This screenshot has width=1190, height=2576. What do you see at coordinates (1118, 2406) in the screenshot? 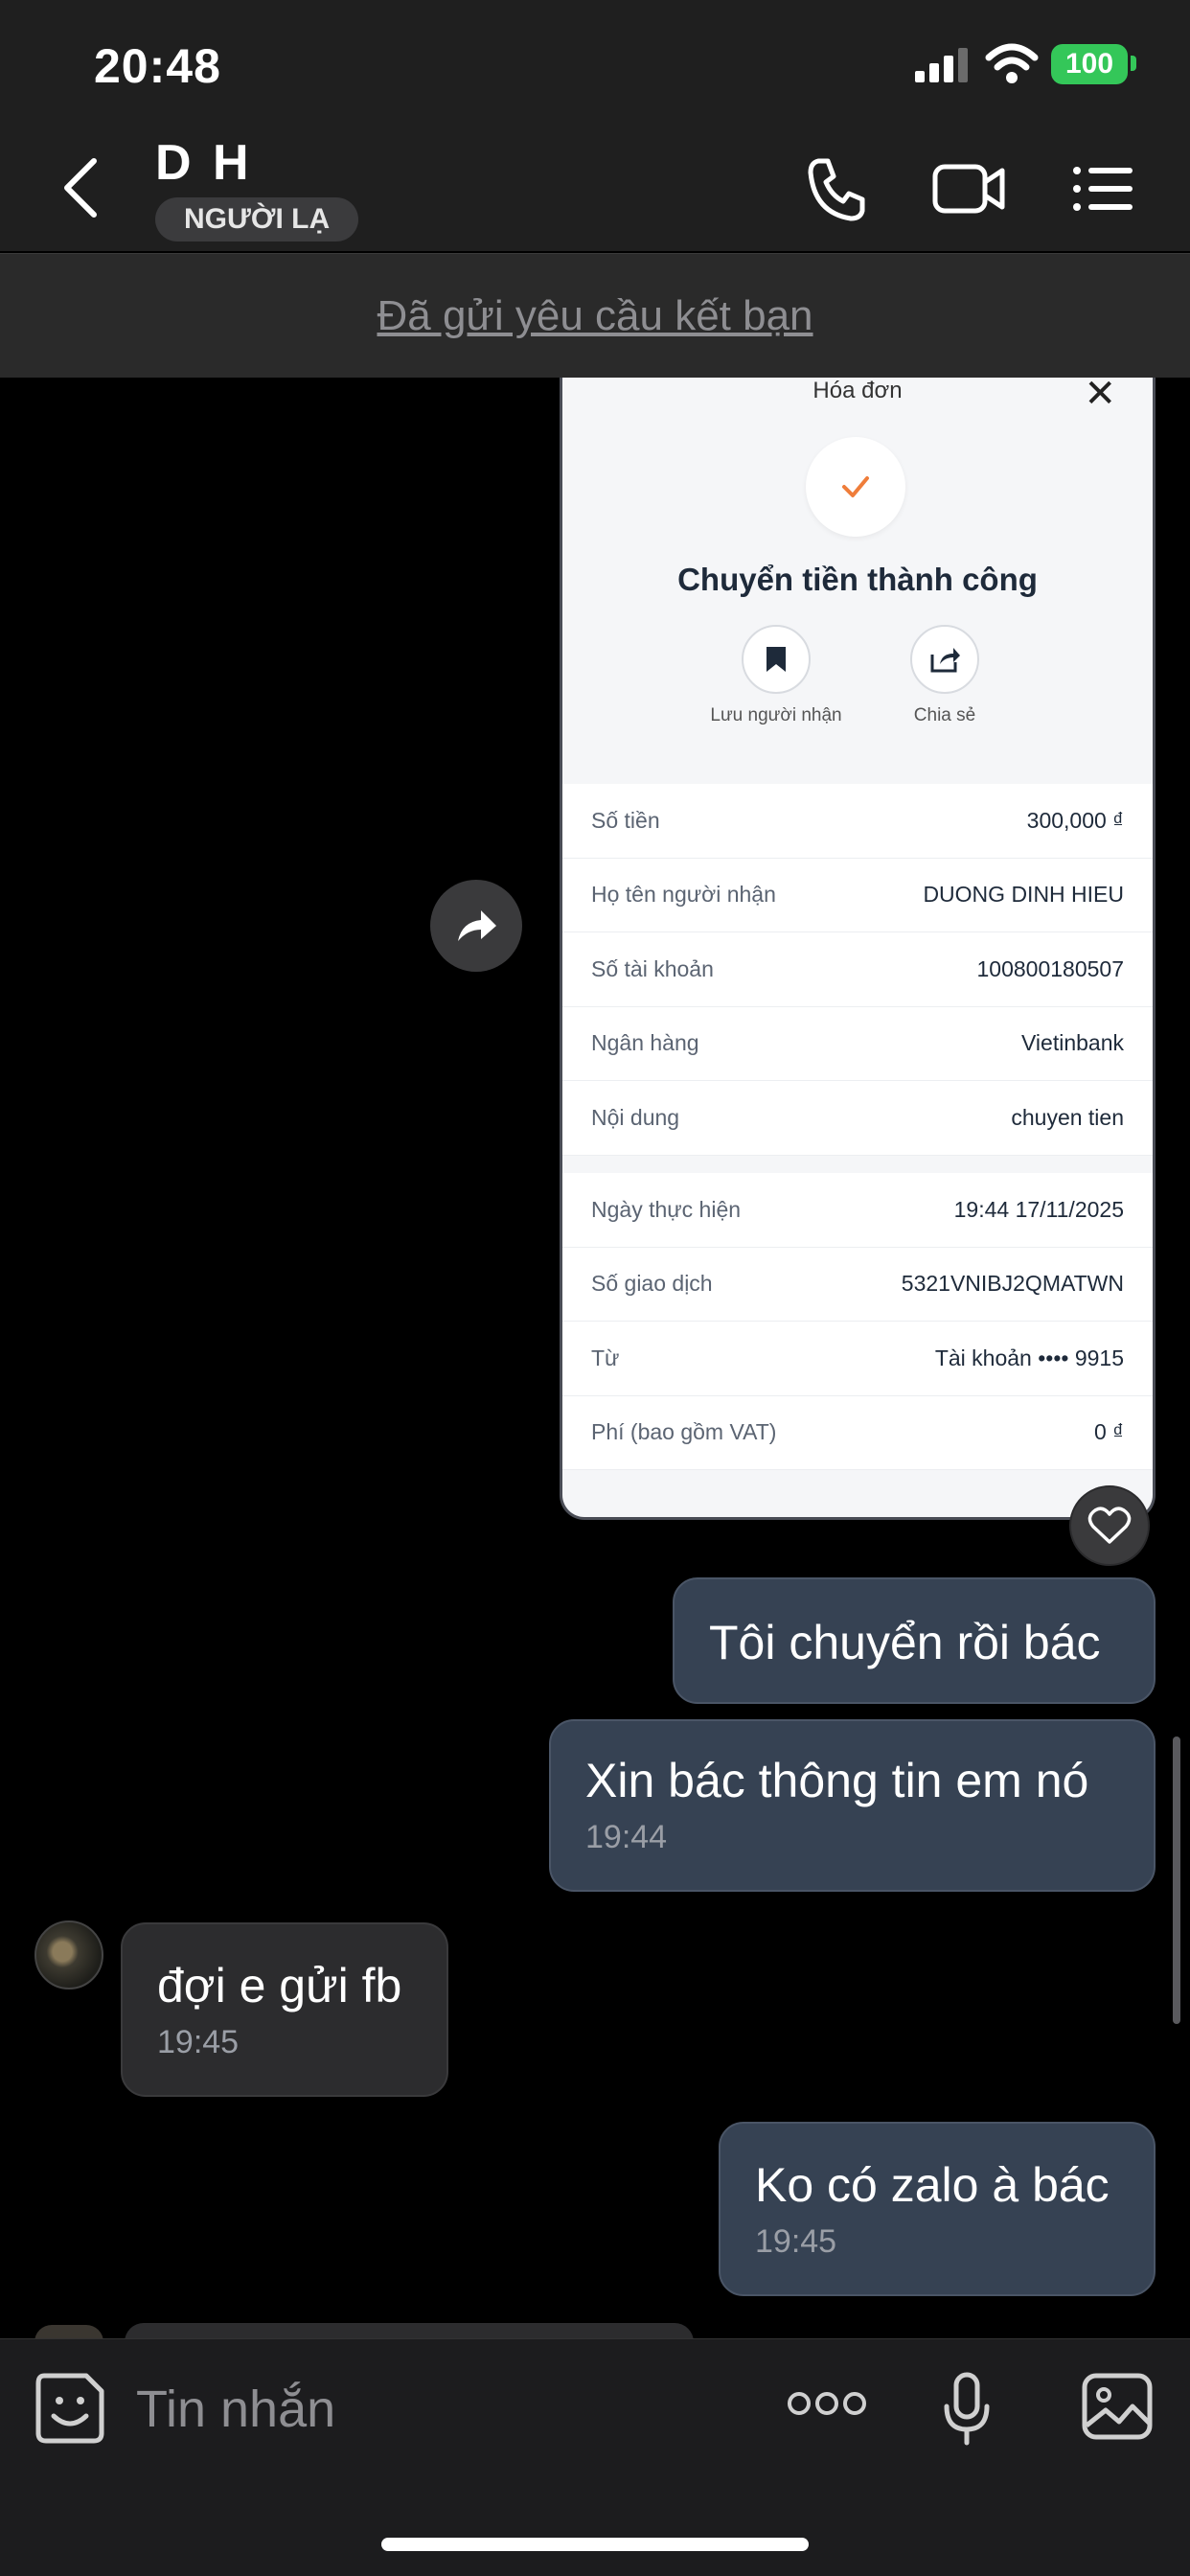
I see `image-icon` at bounding box center [1118, 2406].